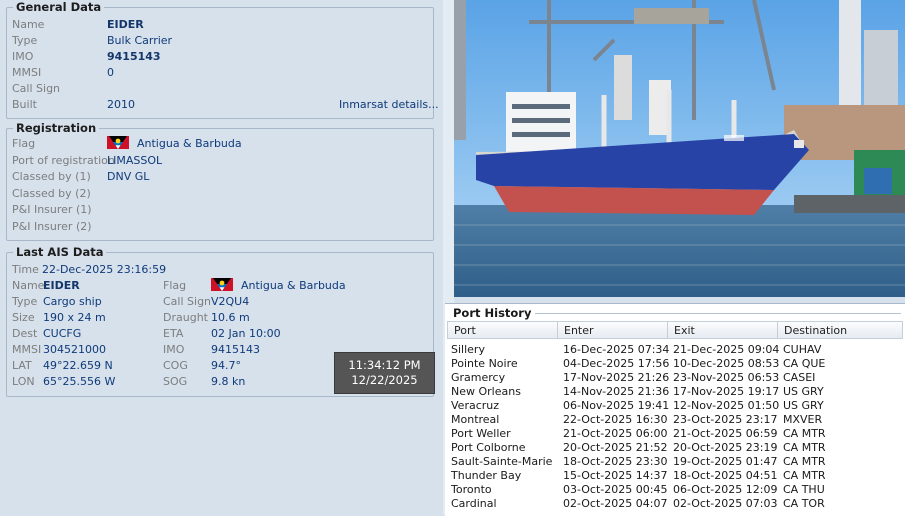  Describe the element at coordinates (615, 433) in the screenshot. I see `enter-cell: 21-Oct-2025 06:00` at that location.